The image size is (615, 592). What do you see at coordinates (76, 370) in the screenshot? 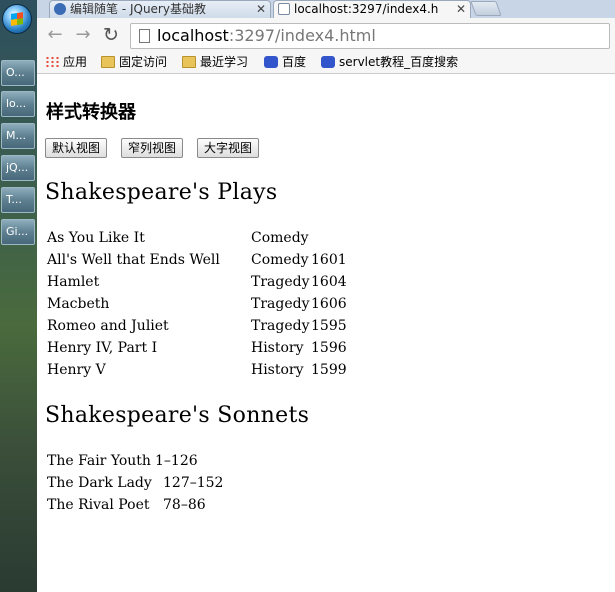
I see `play-title: Henry V` at bounding box center [76, 370].